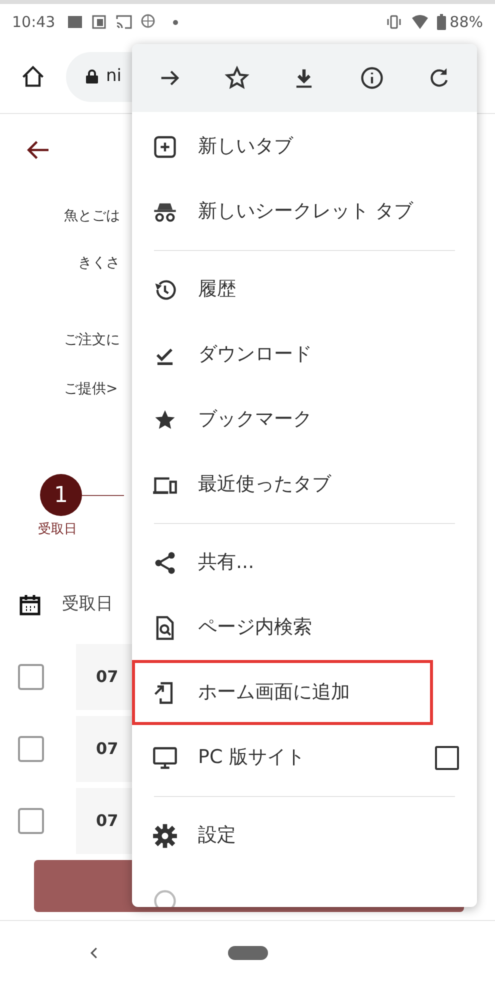 The height and width of the screenshot is (985, 495). Describe the element at coordinates (61, 495) in the screenshot. I see `step-number: 1` at that location.